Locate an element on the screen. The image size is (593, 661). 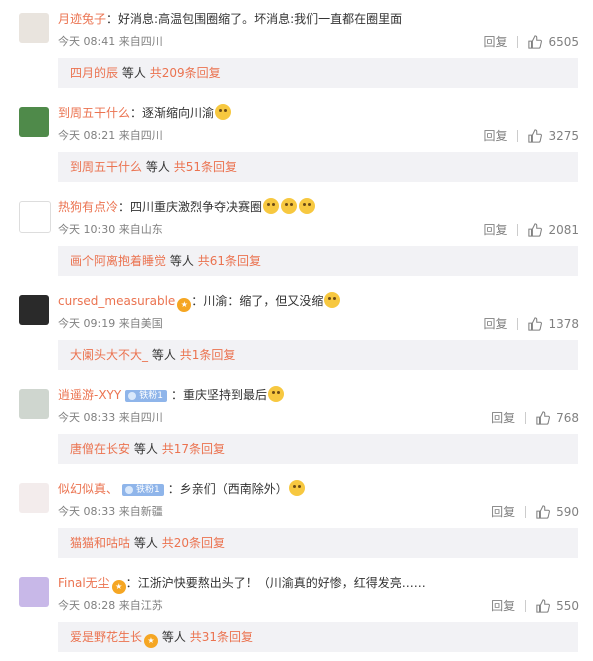
comment-line: cursed_measurable ★ ：川渝：缩了，但又没缩 is located at coordinates (320, 302).